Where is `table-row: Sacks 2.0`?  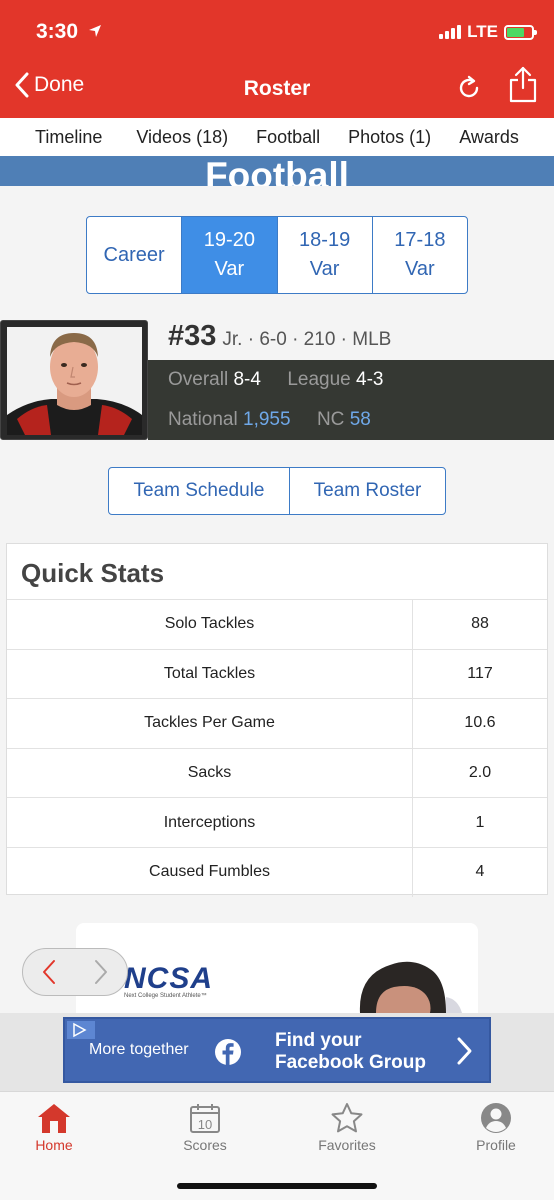
table-row: Sacks 2.0 is located at coordinates (277, 772).